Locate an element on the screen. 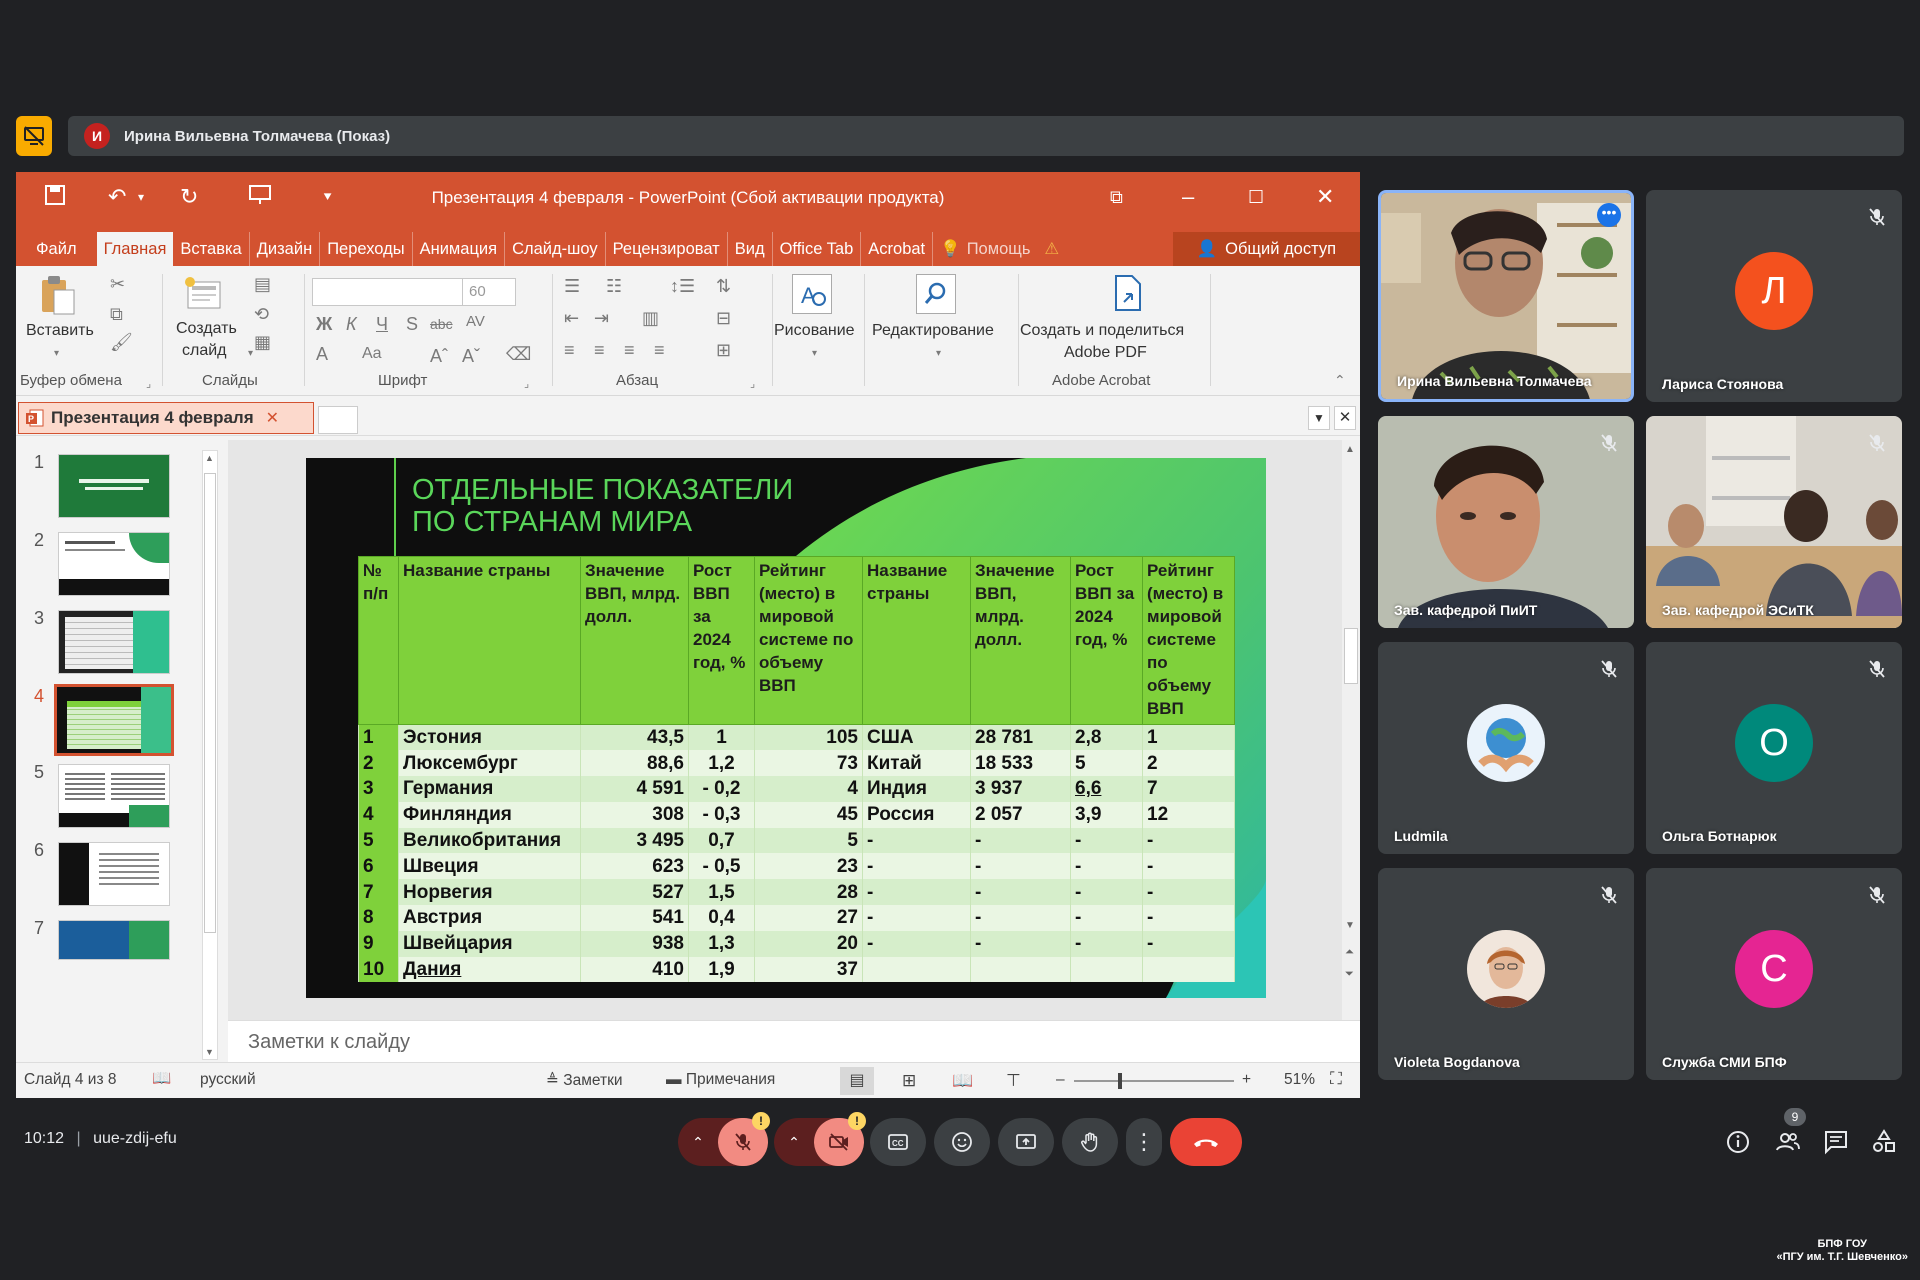 The height and width of the screenshot is (1280, 1920). zoom-level: 51% is located at coordinates (1299, 1080).